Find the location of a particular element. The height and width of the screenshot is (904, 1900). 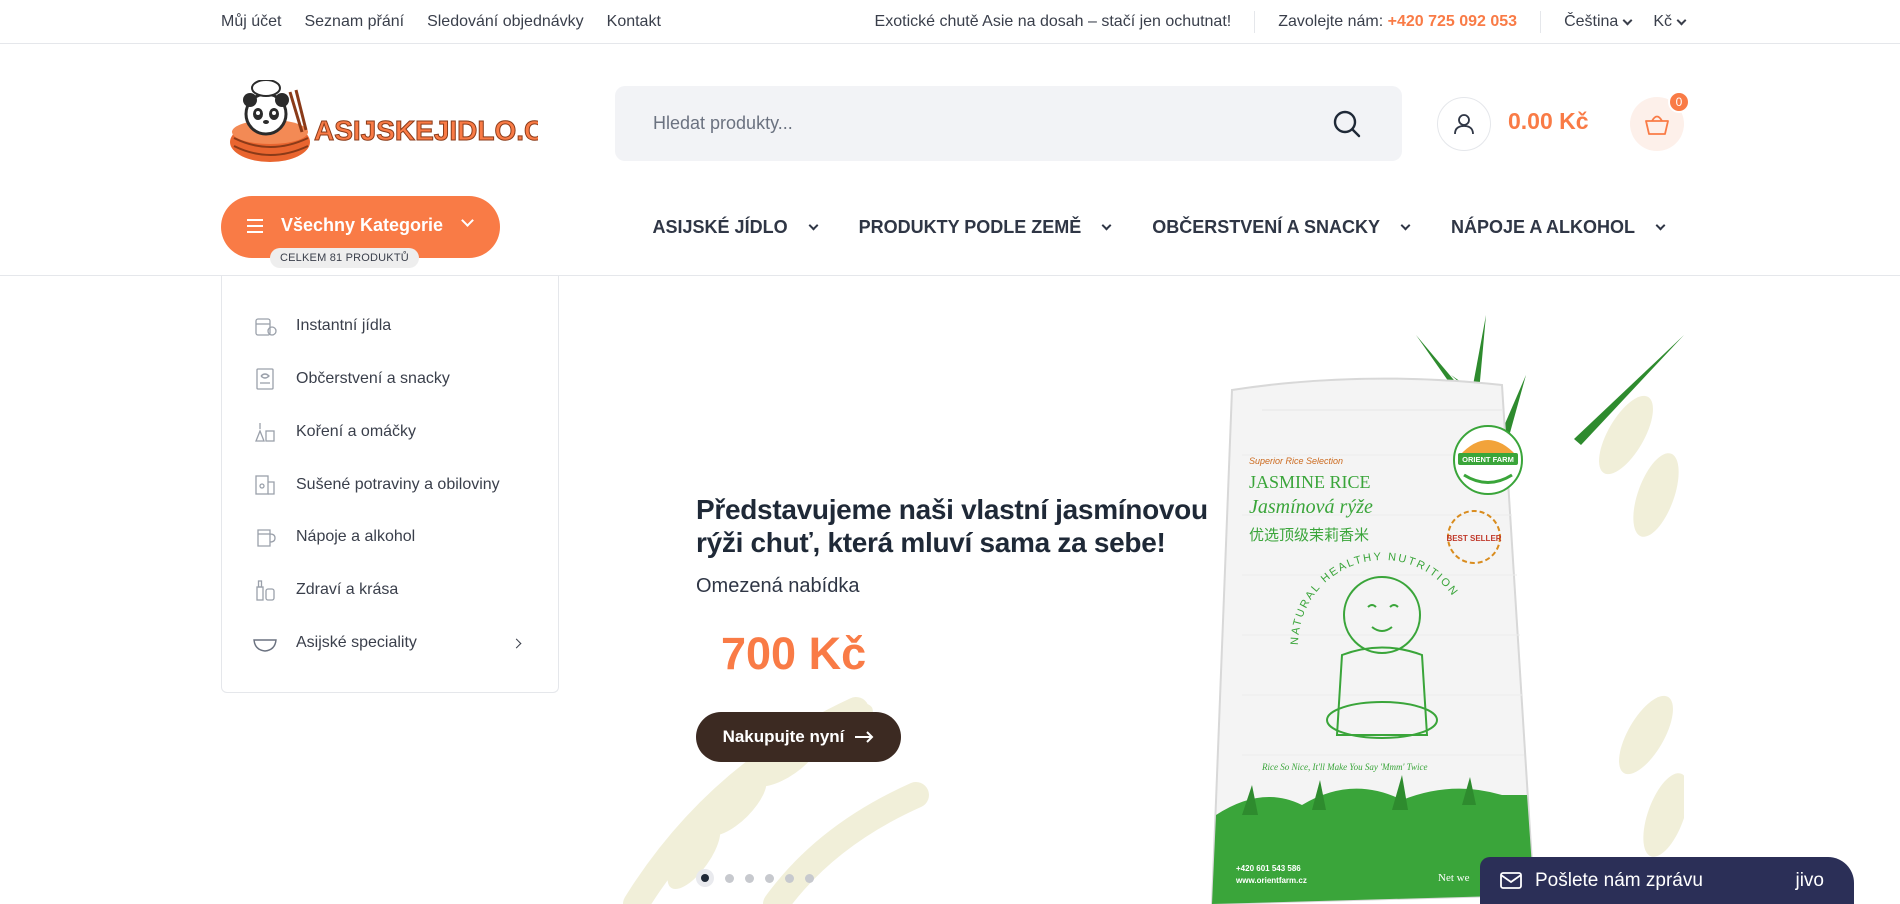

bag-weight: Net we is located at coordinates (1454, 878).